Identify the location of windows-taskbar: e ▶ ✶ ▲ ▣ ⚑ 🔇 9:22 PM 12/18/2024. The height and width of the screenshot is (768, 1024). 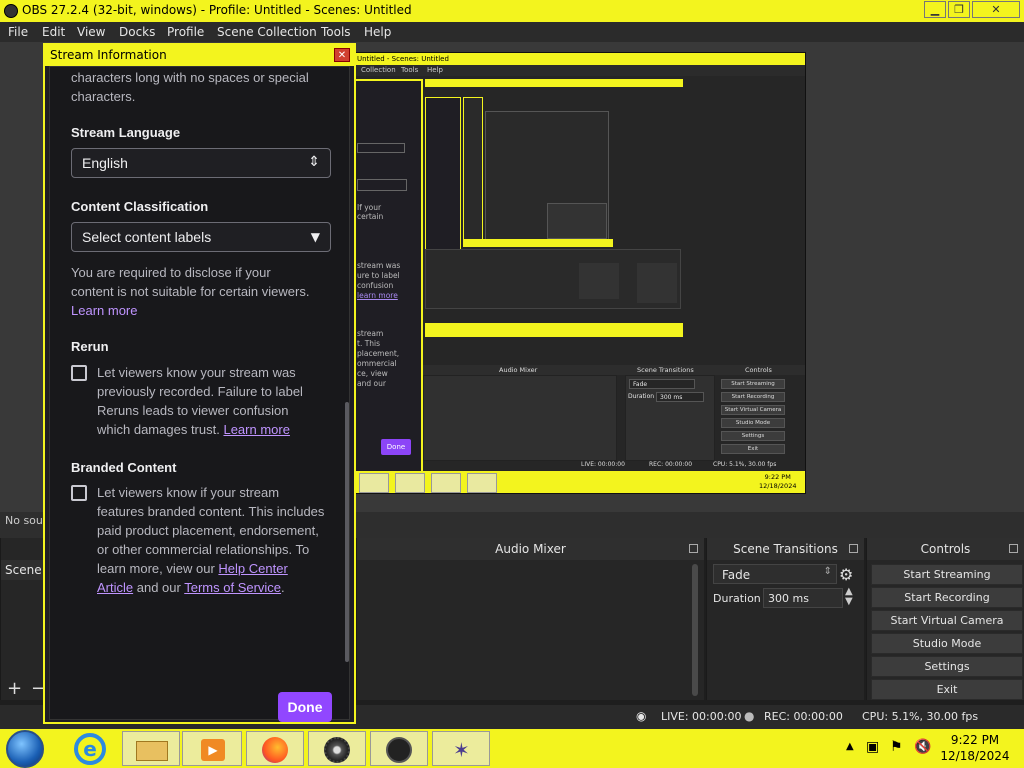
(512, 748).